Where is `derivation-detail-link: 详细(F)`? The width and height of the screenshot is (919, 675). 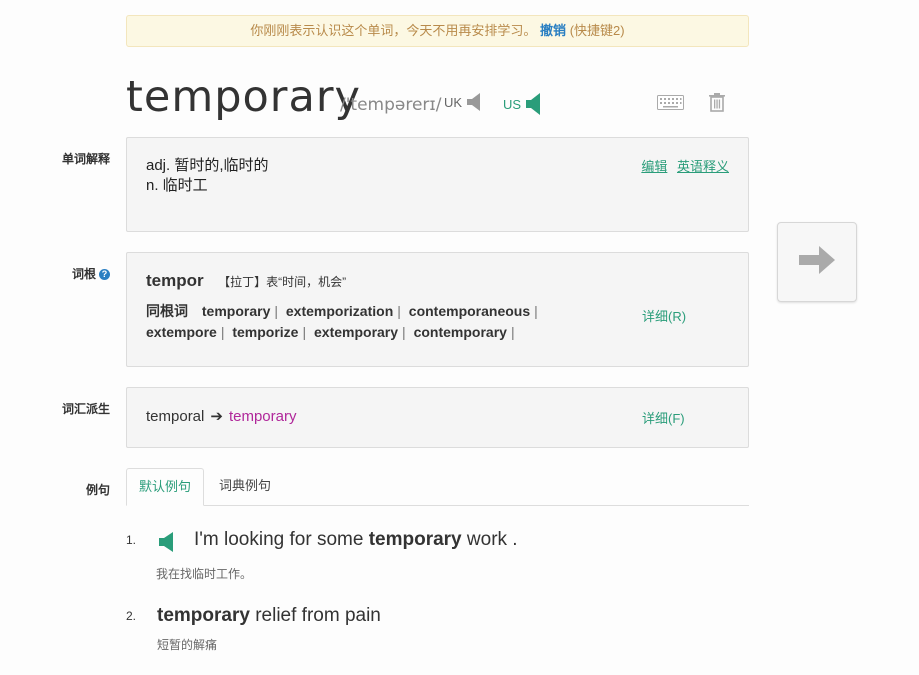
derivation-detail-link: 详细(F) is located at coordinates (663, 417).